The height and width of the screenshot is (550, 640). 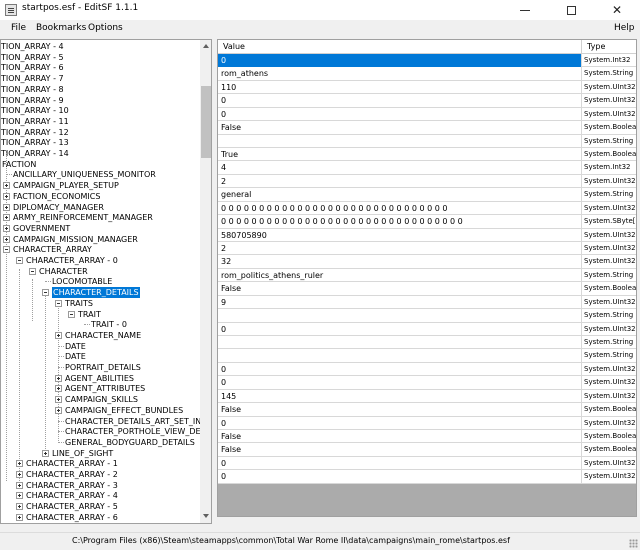 What do you see at coordinates (633, 543) in the screenshot?
I see `resize-grip-icon` at bounding box center [633, 543].